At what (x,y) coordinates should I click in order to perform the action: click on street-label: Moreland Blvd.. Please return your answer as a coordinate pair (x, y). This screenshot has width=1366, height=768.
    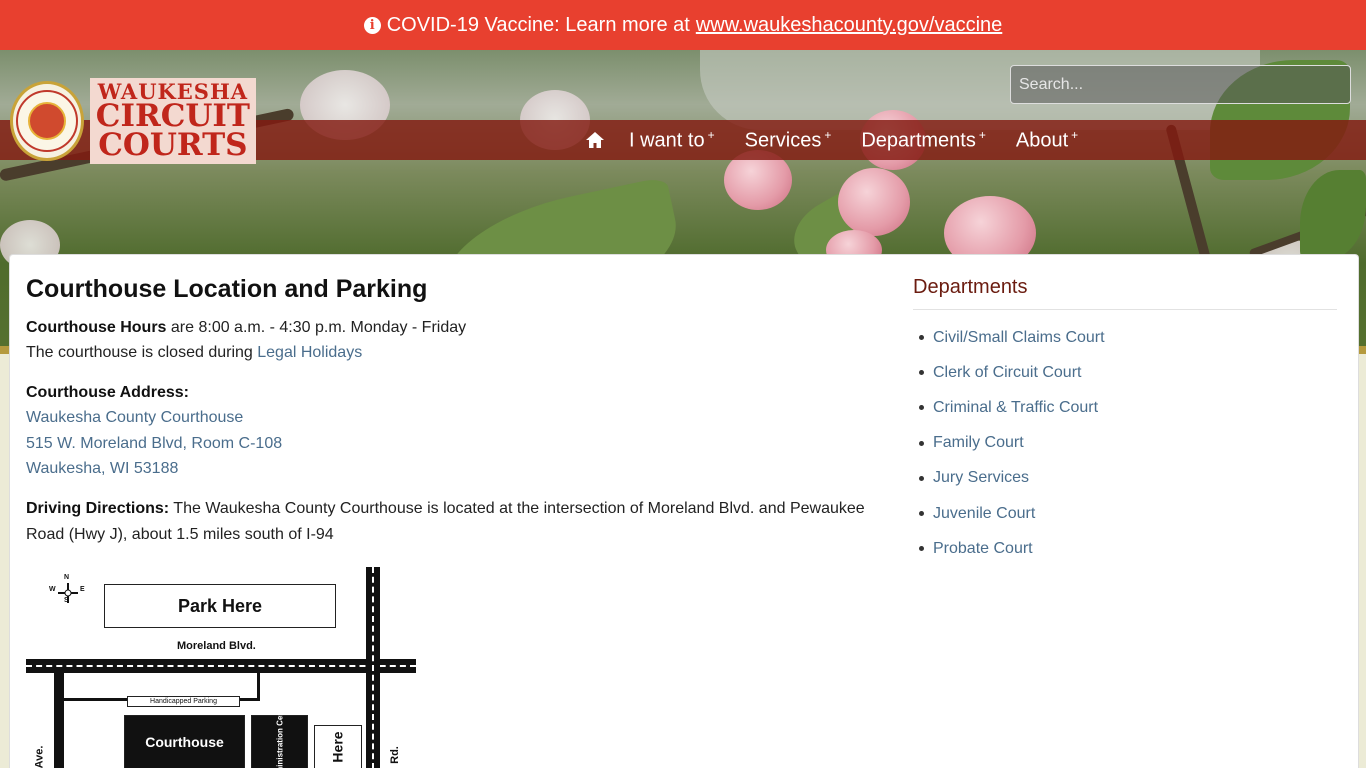
    Looking at the image, I should click on (216, 646).